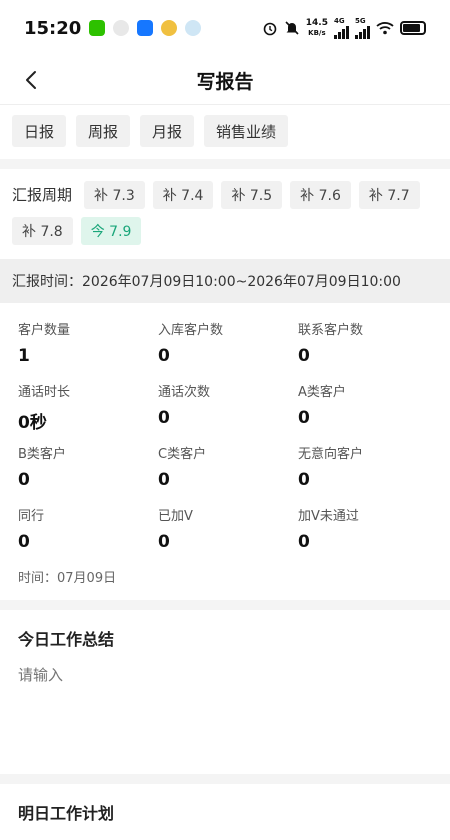  Describe the element at coordinates (368, 346) in the screenshot. I see `stat-item: 联系客户数 0` at that location.